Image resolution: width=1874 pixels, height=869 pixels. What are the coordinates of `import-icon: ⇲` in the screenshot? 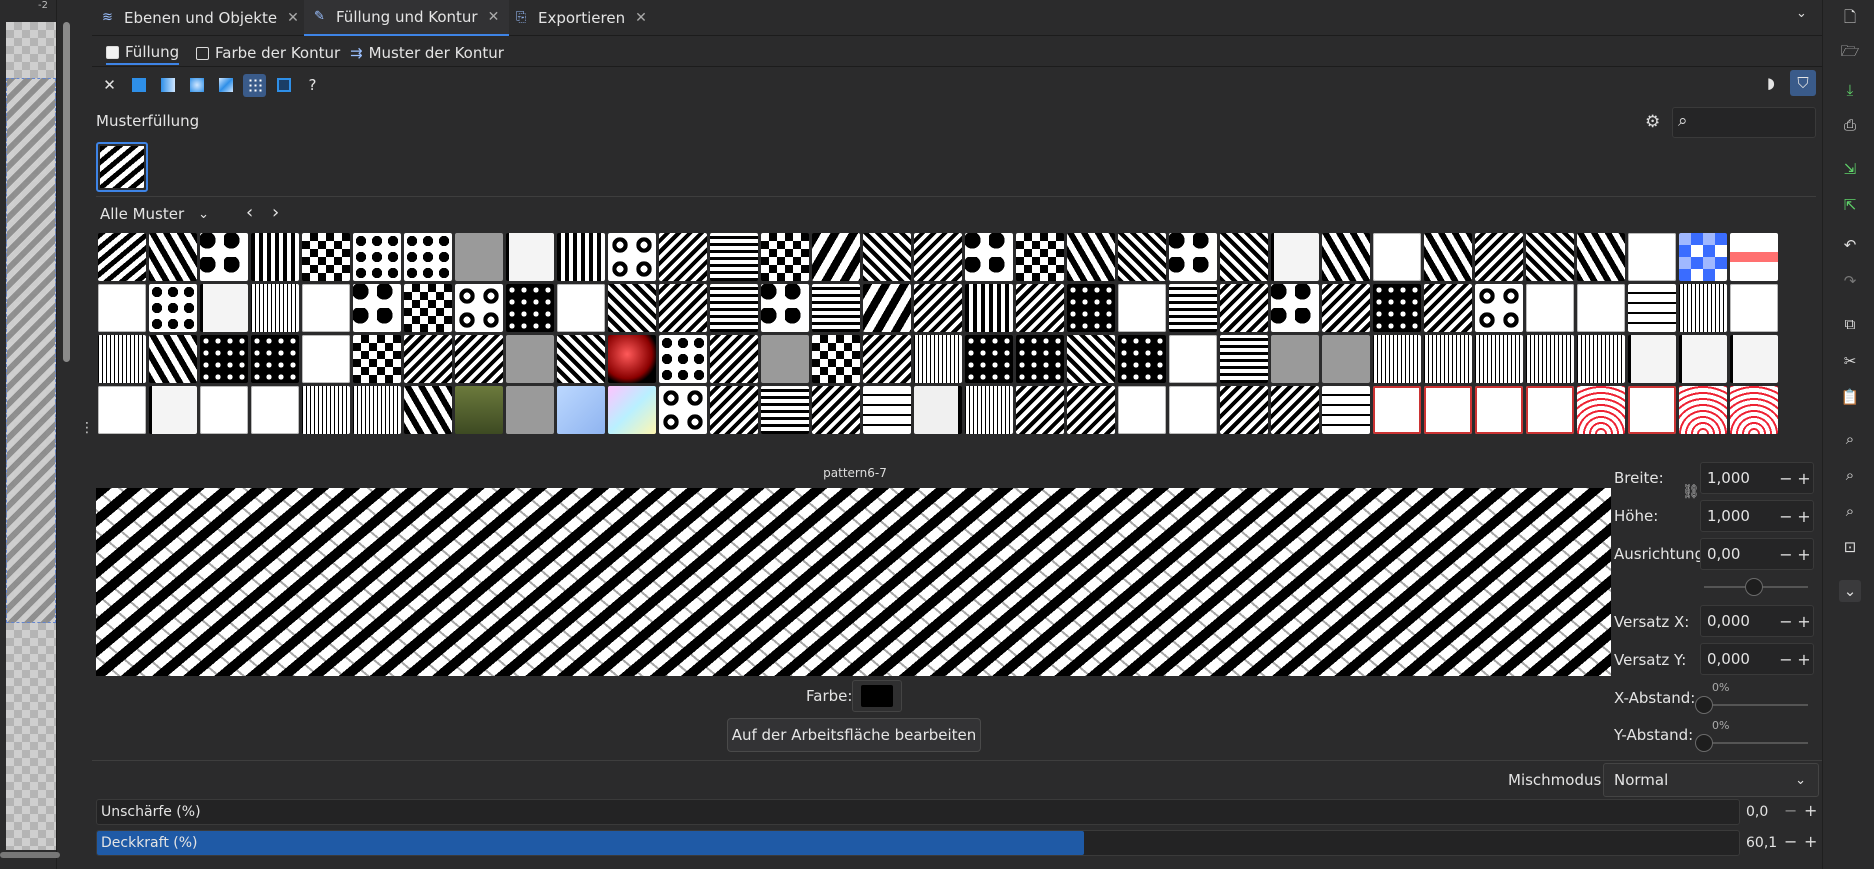 It's located at (1850, 169).